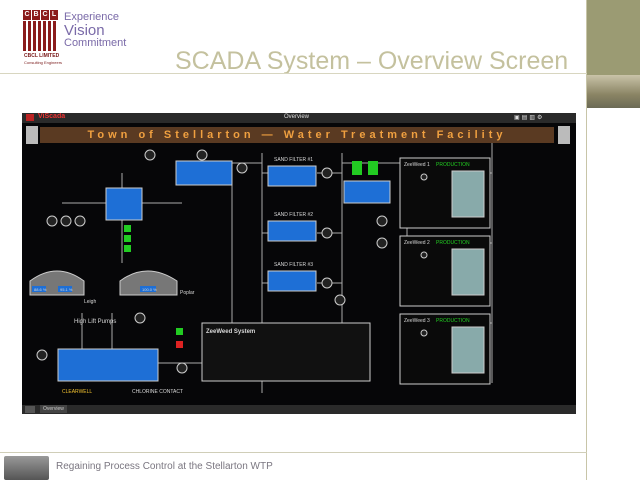  Describe the element at coordinates (90, 302) in the screenshot. I see `leigh-label: Leigh` at that location.